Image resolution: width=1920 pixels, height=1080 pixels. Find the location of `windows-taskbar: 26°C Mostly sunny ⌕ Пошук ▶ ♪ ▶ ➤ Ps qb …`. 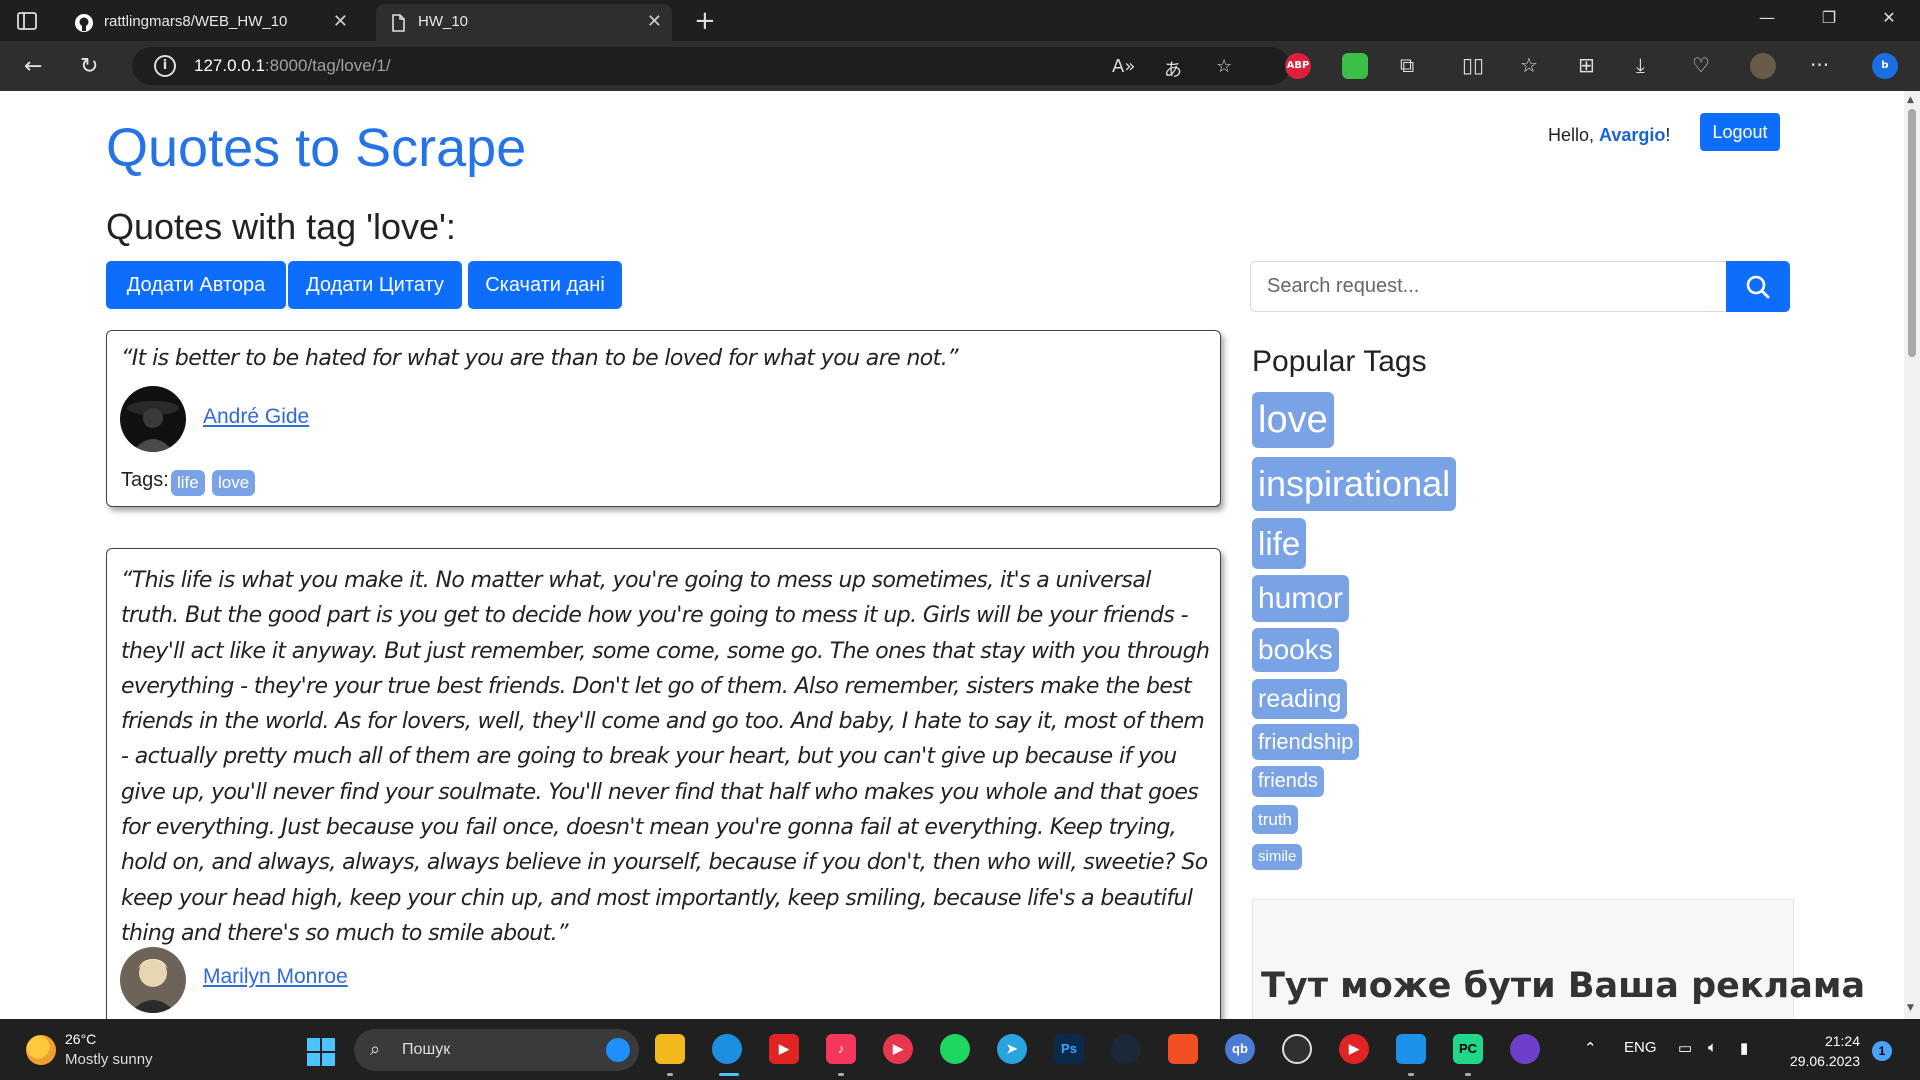

windows-taskbar: 26°C Mostly sunny ⌕ Пошук ▶ ♪ ▶ ➤ Ps qb … is located at coordinates (960, 1049).